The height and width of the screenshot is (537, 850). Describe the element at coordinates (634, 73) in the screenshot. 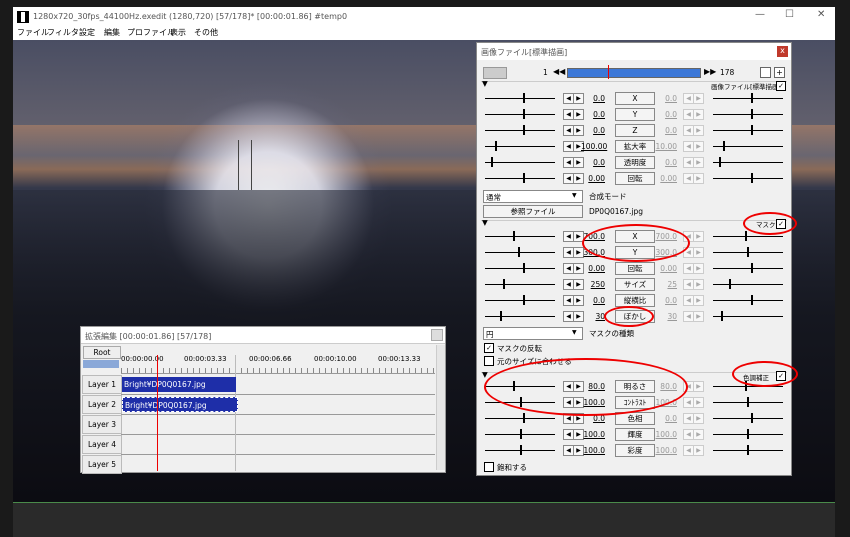

I see `frame-seek-bar` at that location.